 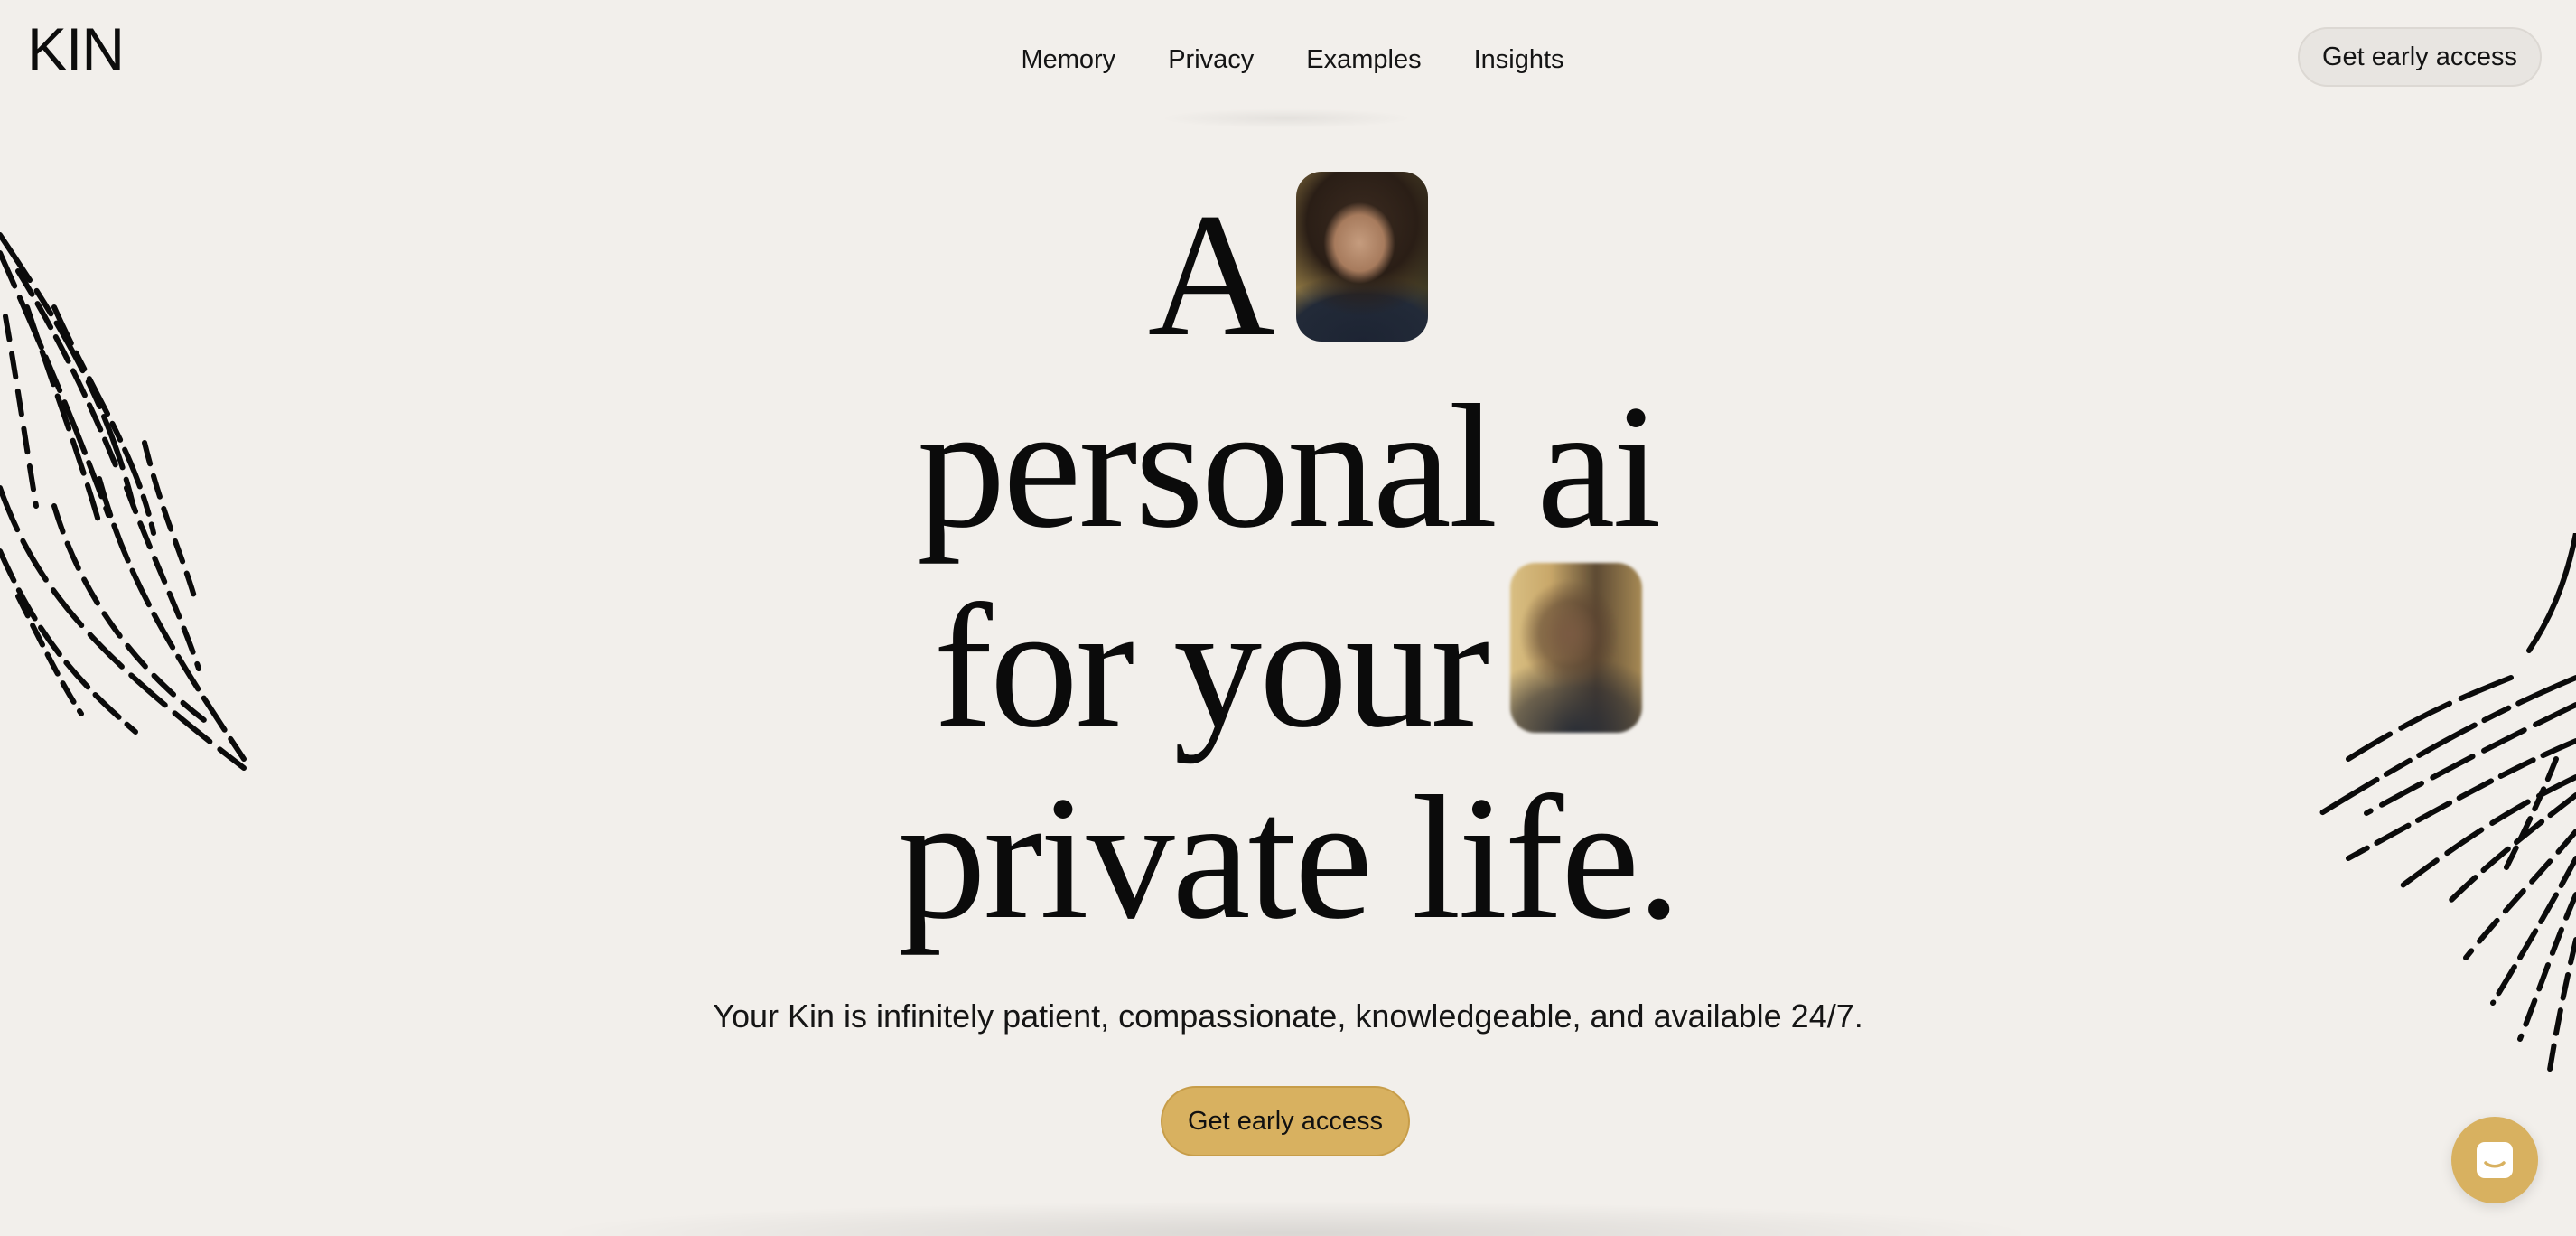 What do you see at coordinates (1289, 858) in the screenshot?
I see `headline-line-4: private life.` at bounding box center [1289, 858].